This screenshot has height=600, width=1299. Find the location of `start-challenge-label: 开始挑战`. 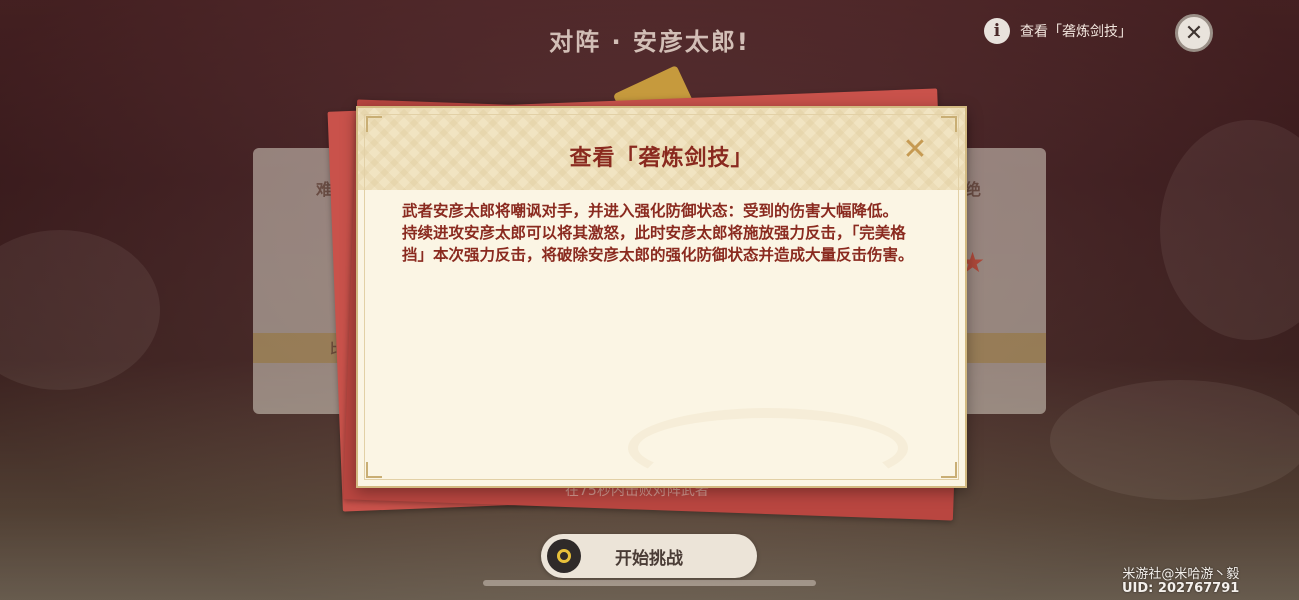

start-challenge-label: 开始挑战 is located at coordinates (649, 558).